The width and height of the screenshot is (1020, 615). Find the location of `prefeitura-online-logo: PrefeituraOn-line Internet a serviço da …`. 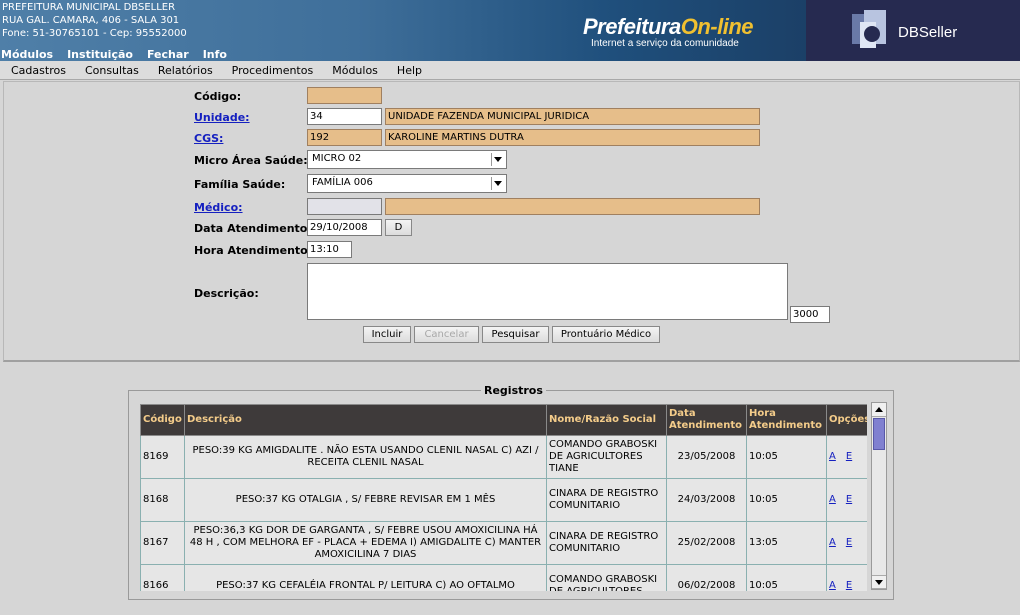

prefeitura-online-logo: PrefeituraOn-line Internet a serviço da … is located at coordinates (668, 31).